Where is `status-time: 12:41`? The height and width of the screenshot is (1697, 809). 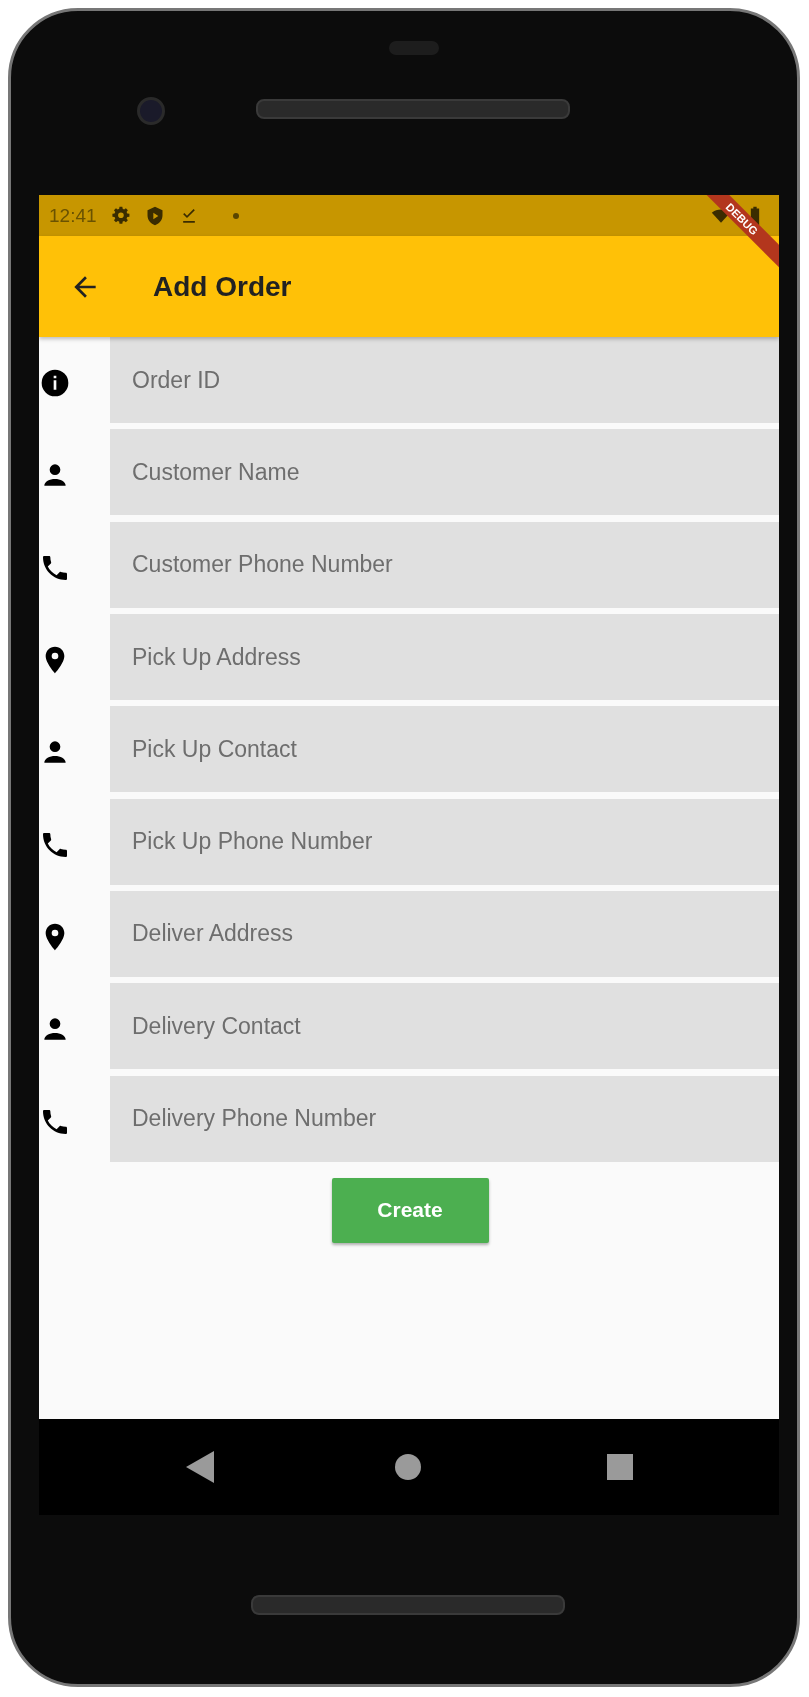
status-time: 12:41 is located at coordinates (73, 215).